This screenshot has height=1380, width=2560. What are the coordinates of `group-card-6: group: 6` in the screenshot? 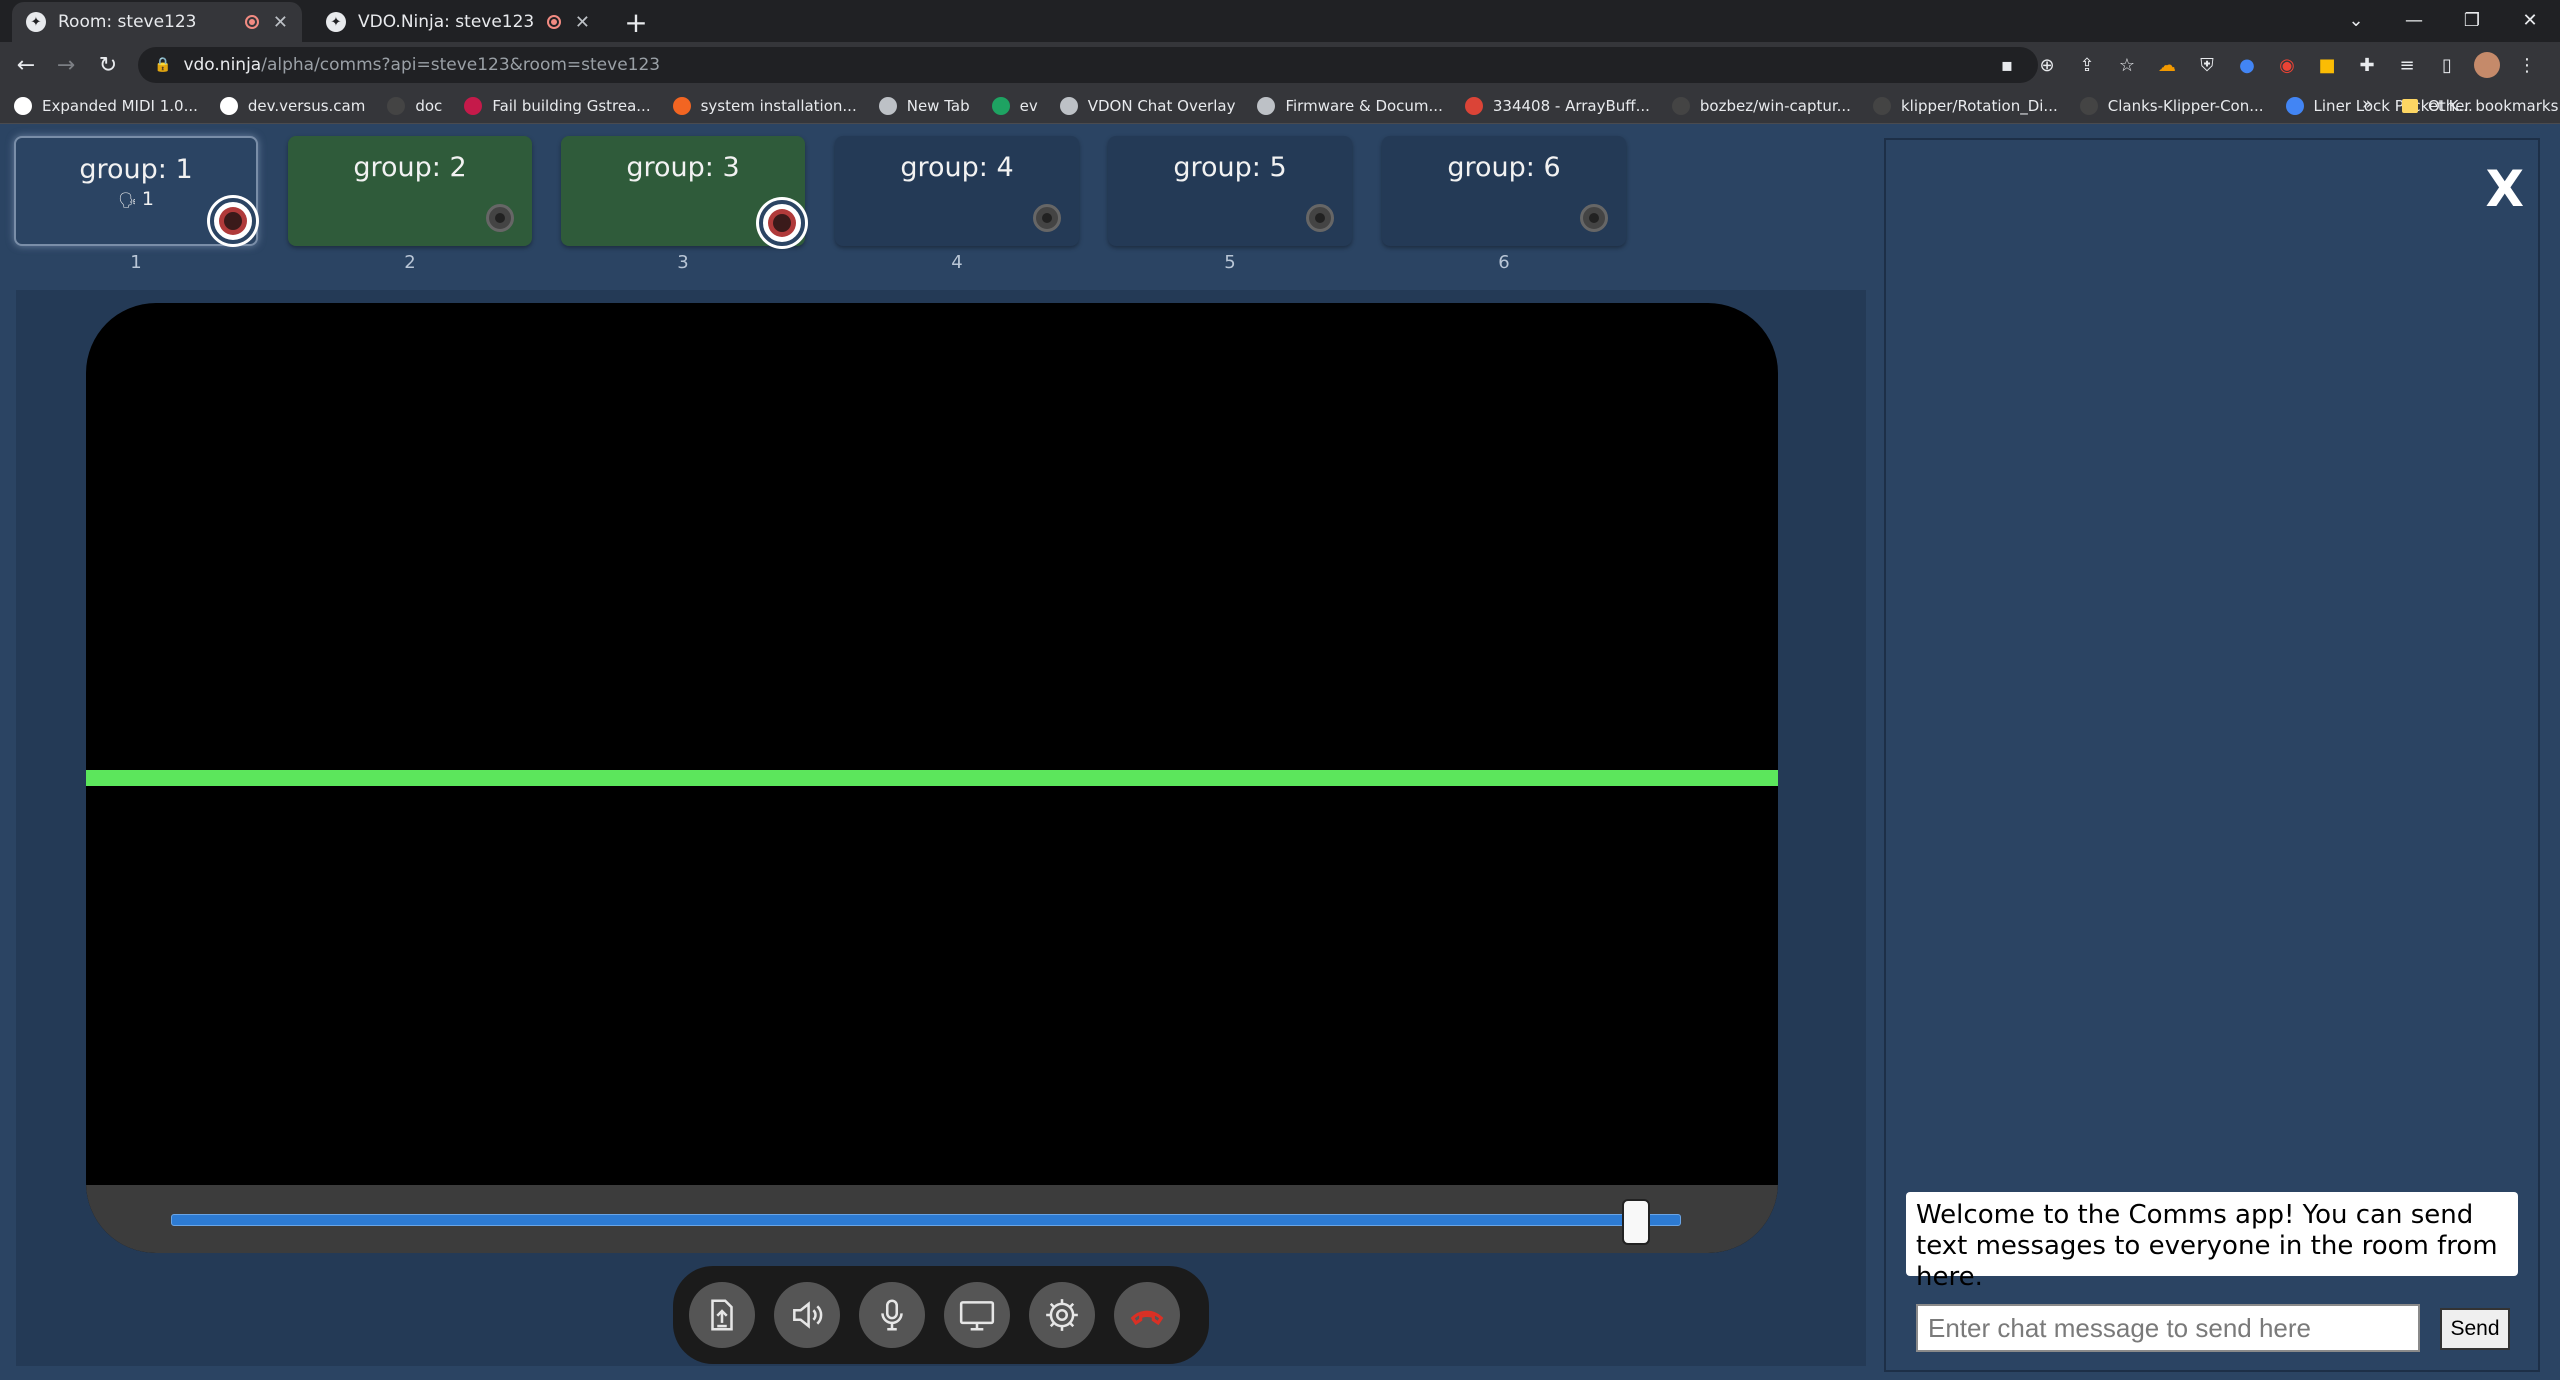 It's located at (1504, 191).